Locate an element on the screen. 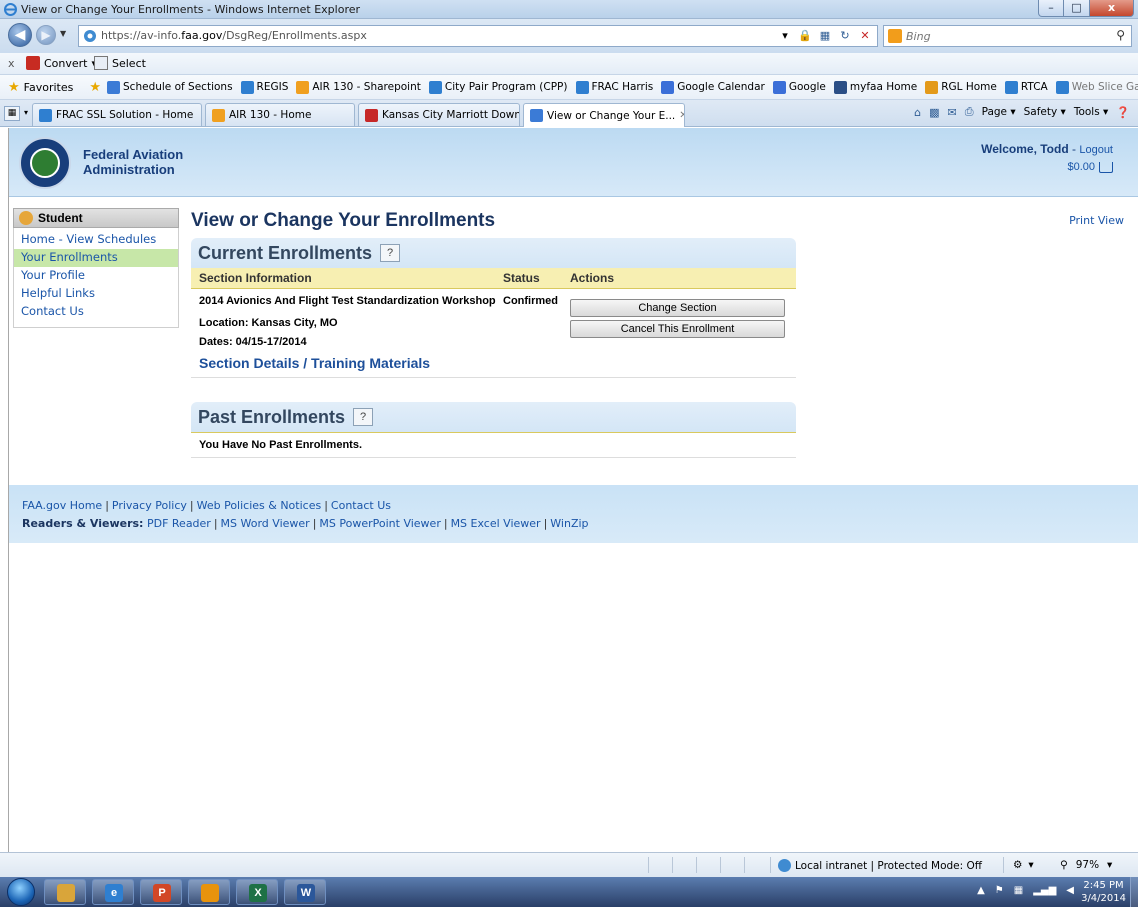 The height and width of the screenshot is (907, 1138). start-button-icon is located at coordinates (21, 892).